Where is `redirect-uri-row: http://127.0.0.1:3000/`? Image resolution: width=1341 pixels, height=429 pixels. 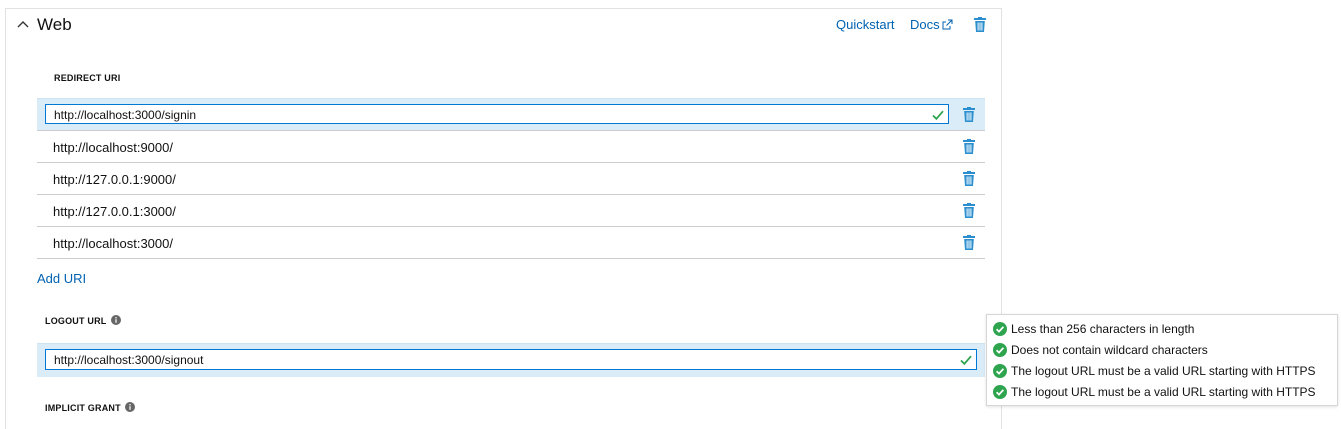
redirect-uri-row: http://127.0.0.1:3000/ is located at coordinates (511, 211).